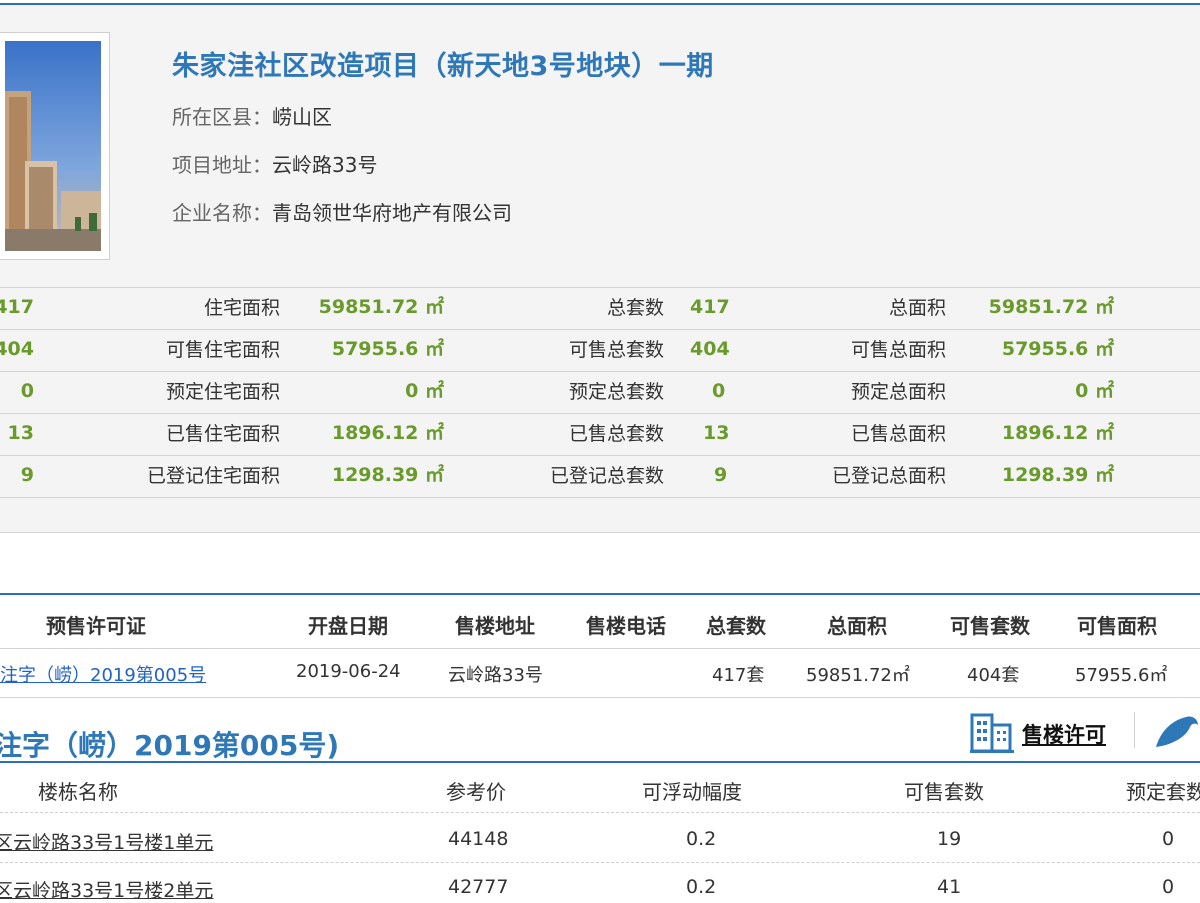 The width and height of the screenshot is (1200, 903). I want to click on presale-available-area: 57955.6㎡, so click(1121, 675).